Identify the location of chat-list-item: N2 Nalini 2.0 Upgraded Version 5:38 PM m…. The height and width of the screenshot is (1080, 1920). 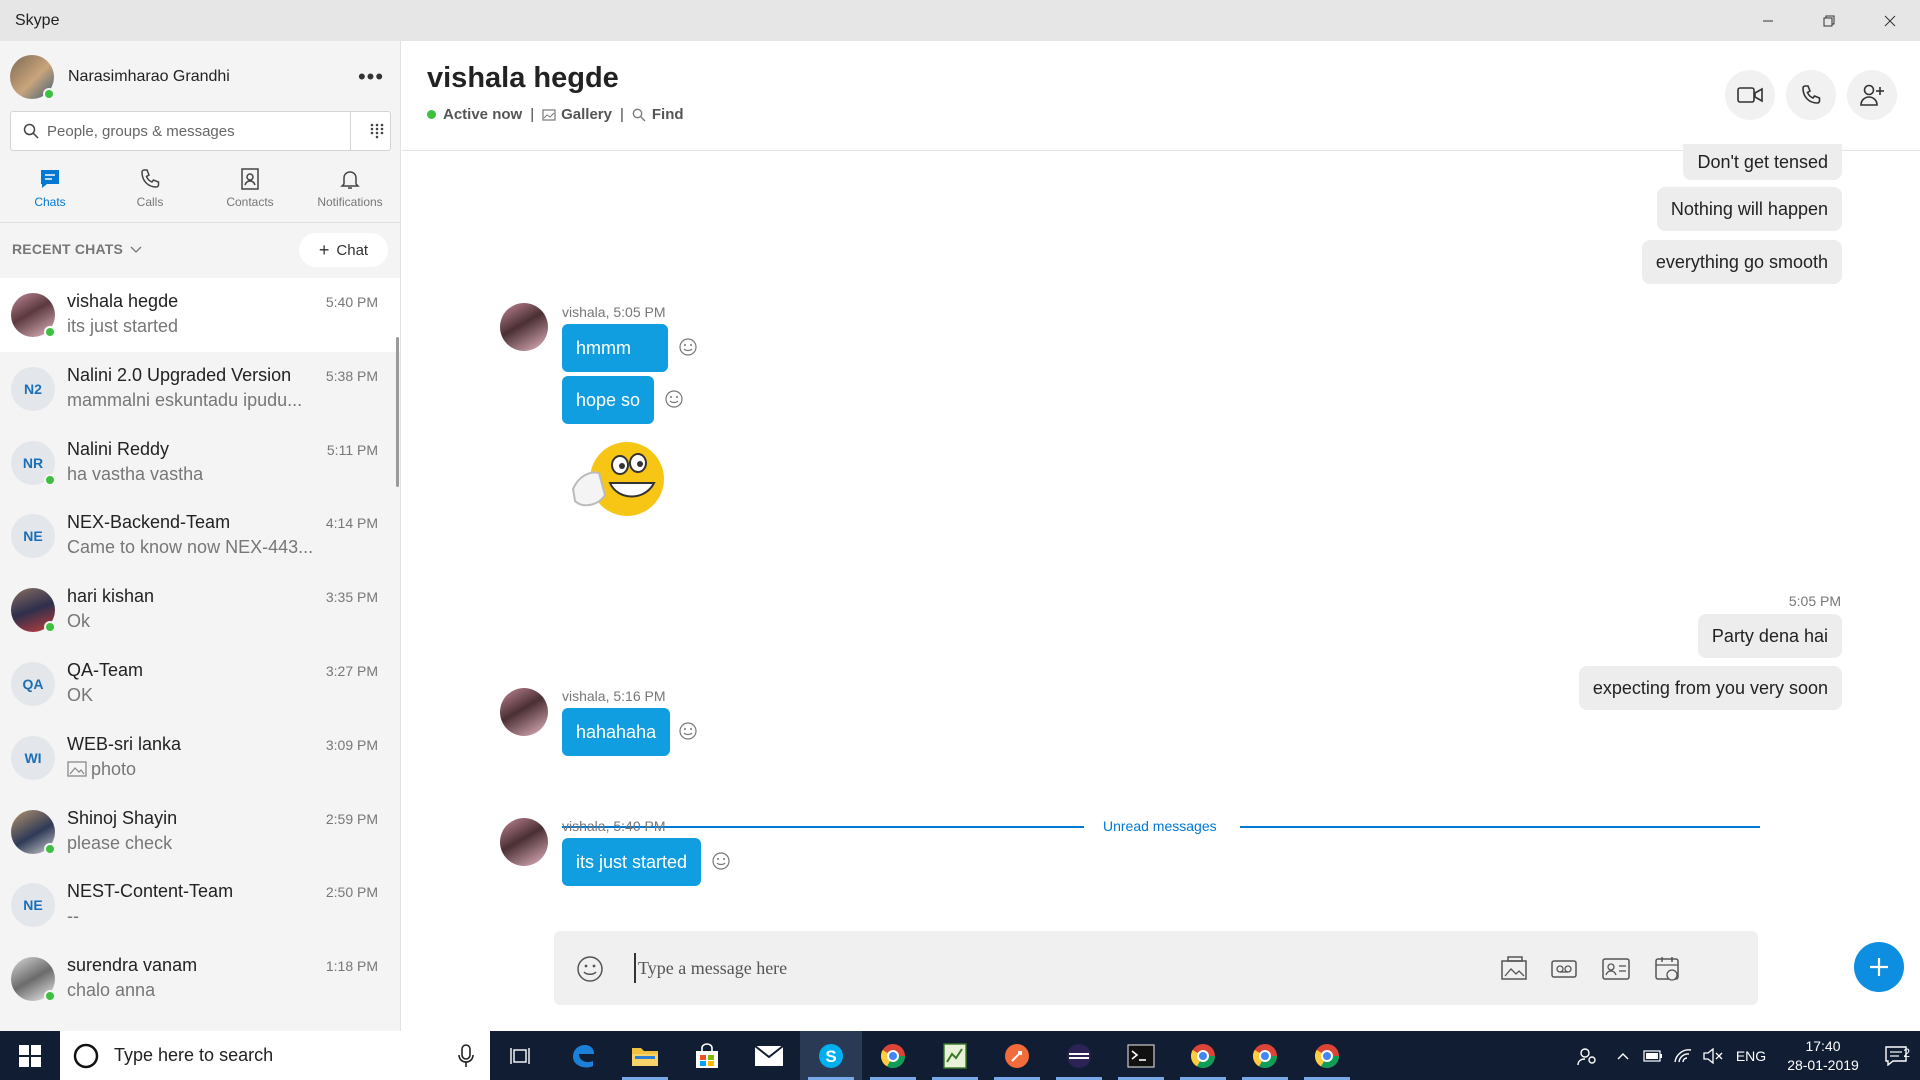
(200, 389).